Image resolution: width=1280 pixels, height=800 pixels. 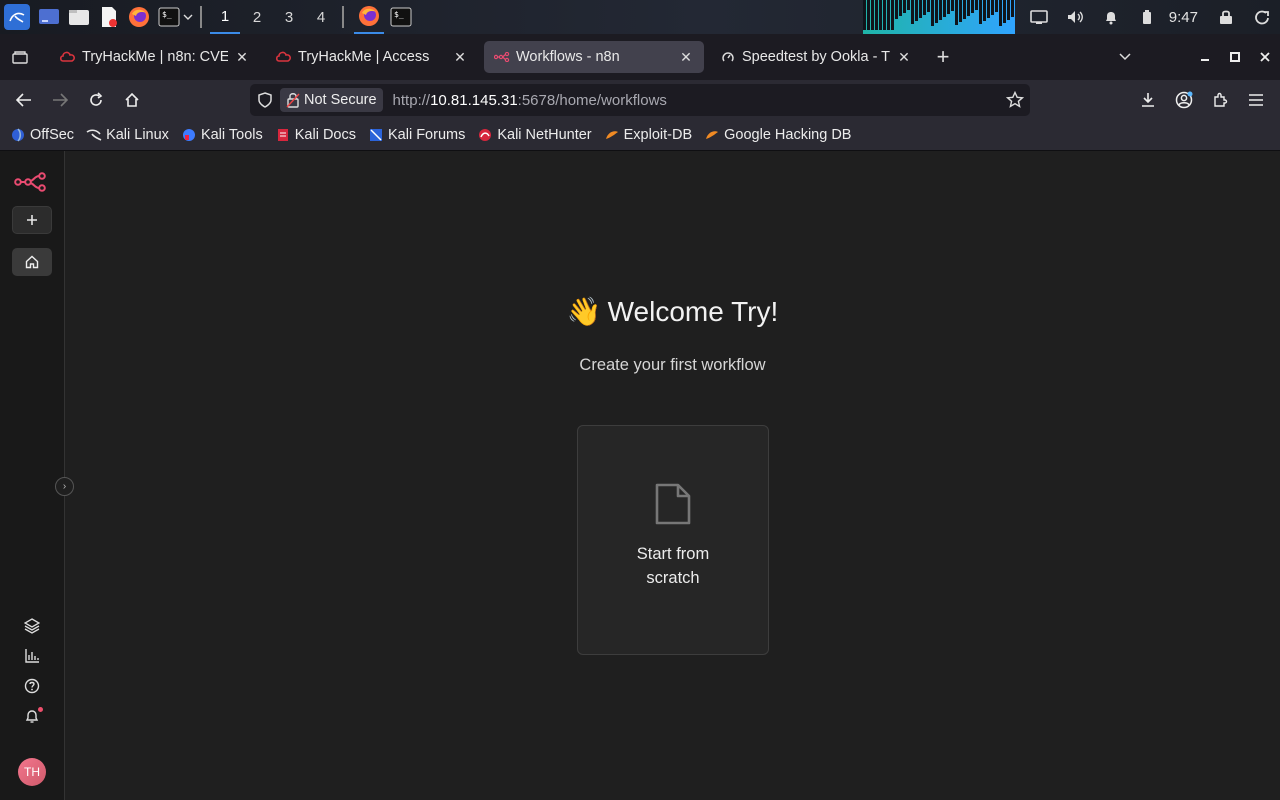 What do you see at coordinates (32, 262) in the screenshot?
I see `overview-home-button` at bounding box center [32, 262].